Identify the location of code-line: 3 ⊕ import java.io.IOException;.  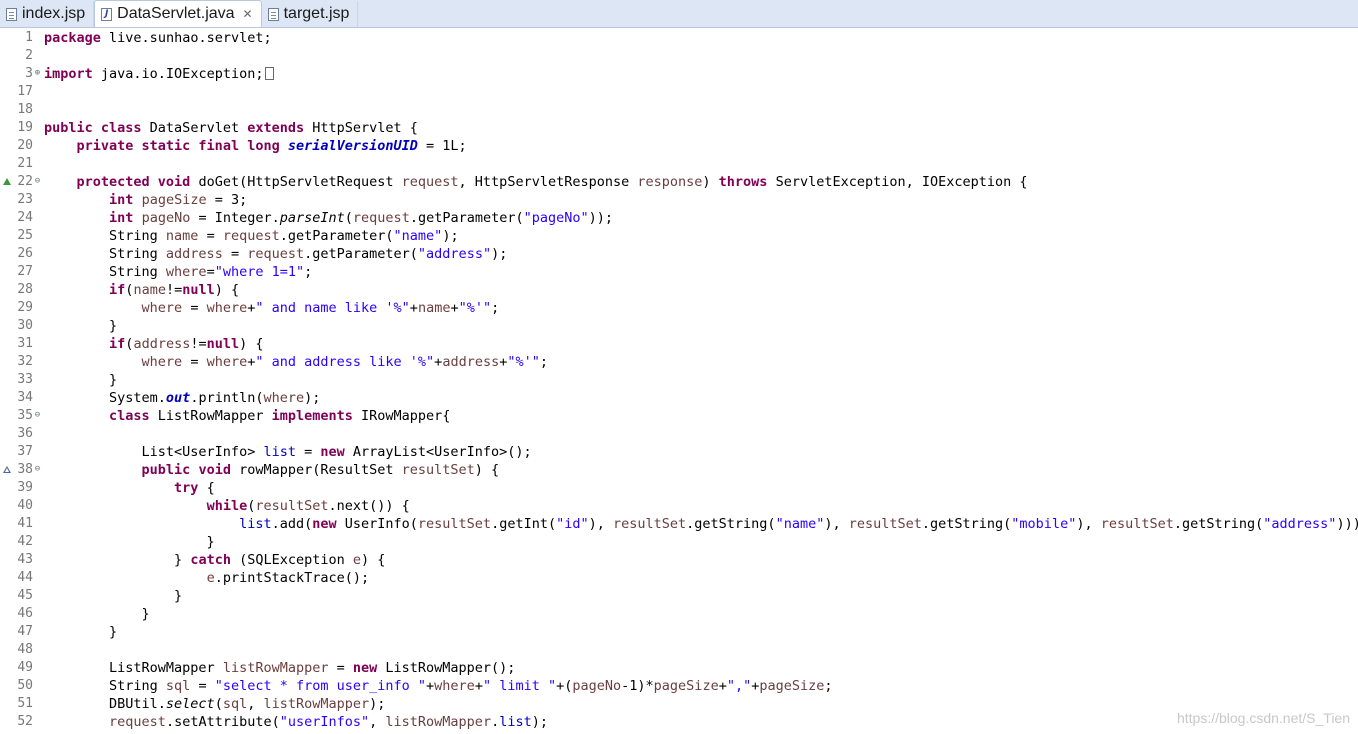
(679, 74).